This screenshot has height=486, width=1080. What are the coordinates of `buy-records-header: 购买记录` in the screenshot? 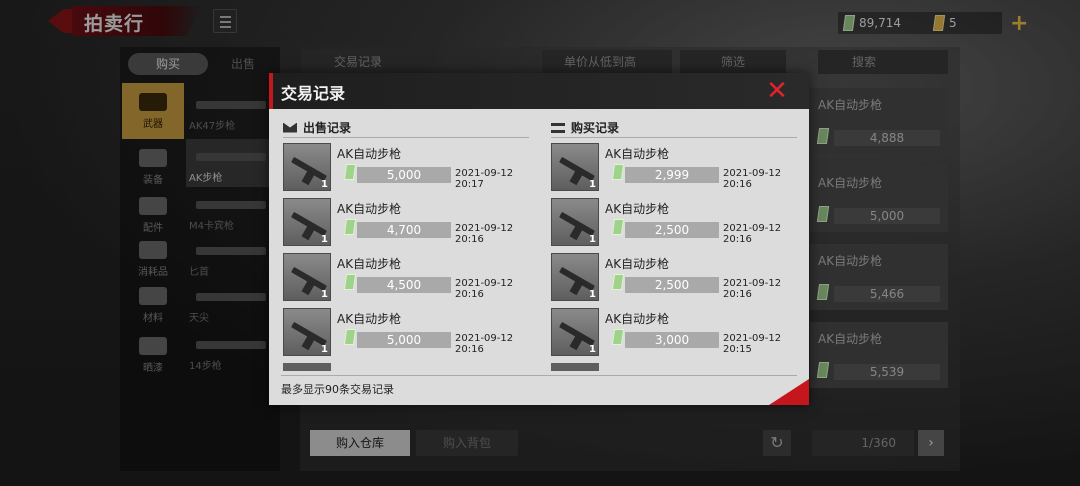 It's located at (585, 127).